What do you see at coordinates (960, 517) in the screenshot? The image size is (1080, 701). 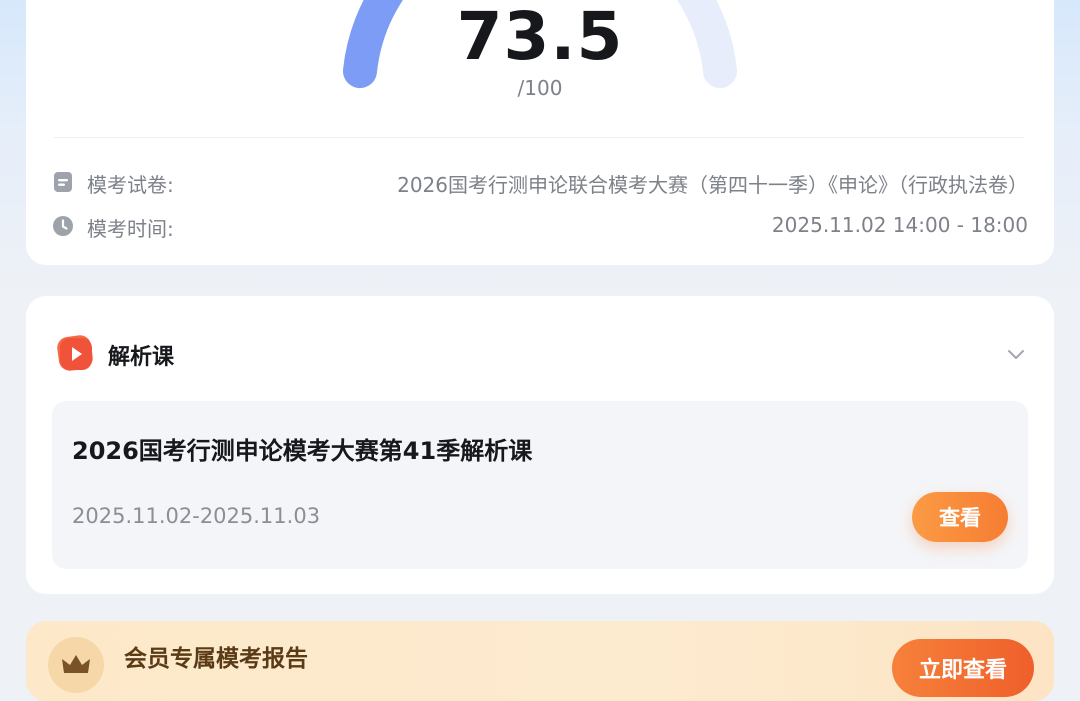 I see `view-button: 查看` at bounding box center [960, 517].